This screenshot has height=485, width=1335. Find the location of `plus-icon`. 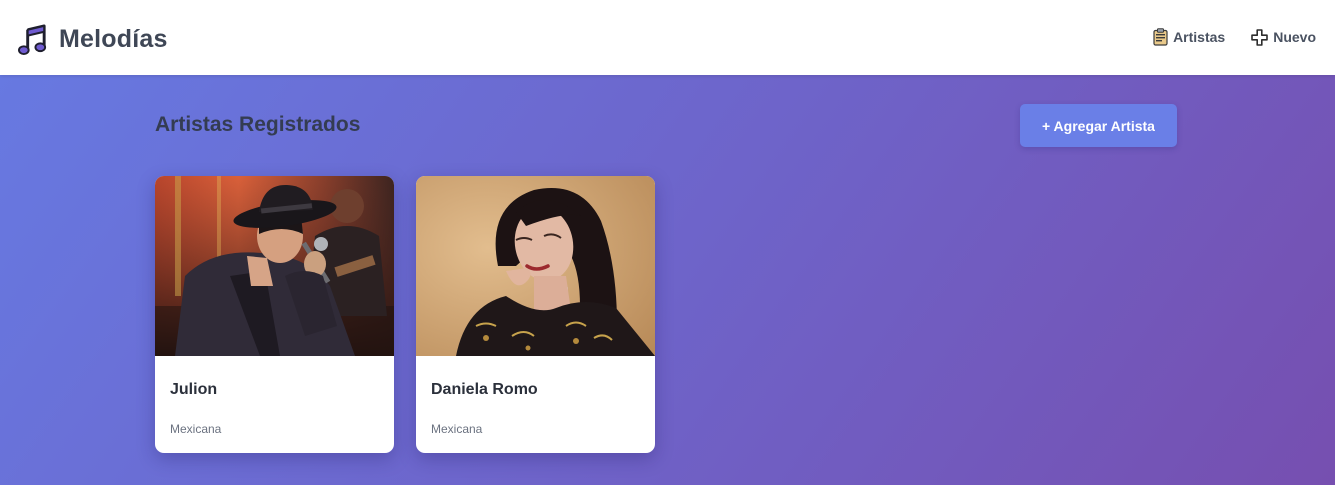

plus-icon is located at coordinates (1260, 37).